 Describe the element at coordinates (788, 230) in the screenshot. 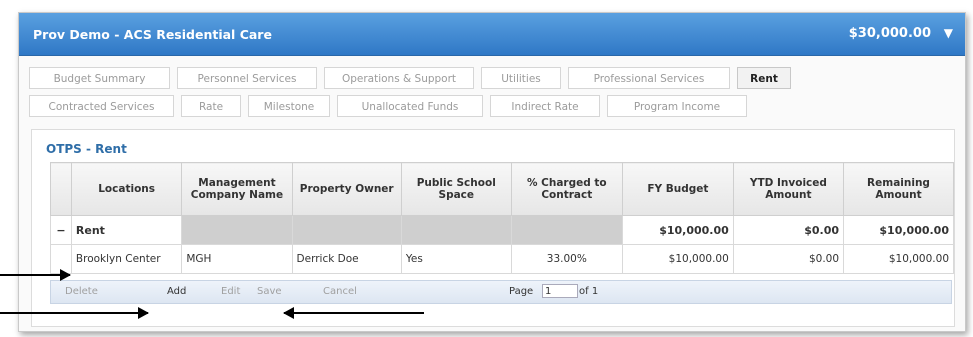

I see `group-ytd: $0.00` at that location.